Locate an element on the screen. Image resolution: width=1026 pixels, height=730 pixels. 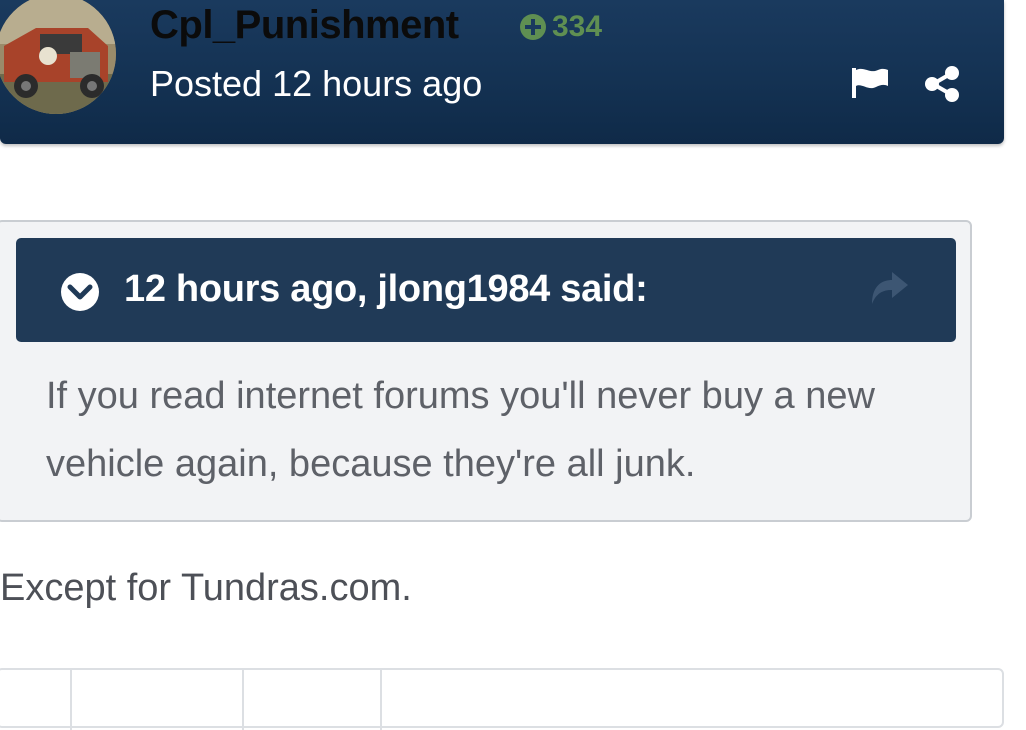
avatar is located at coordinates (58, 57).